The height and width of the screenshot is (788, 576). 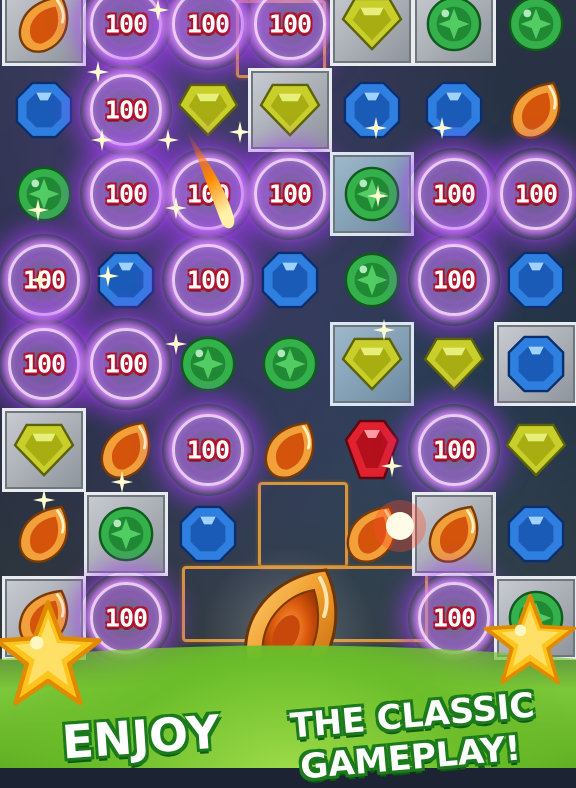 What do you see at coordinates (529, 639) in the screenshot?
I see `star-decoration-right` at bounding box center [529, 639].